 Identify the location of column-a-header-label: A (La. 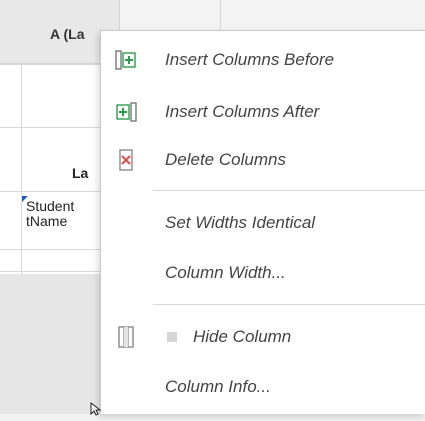
(67, 34).